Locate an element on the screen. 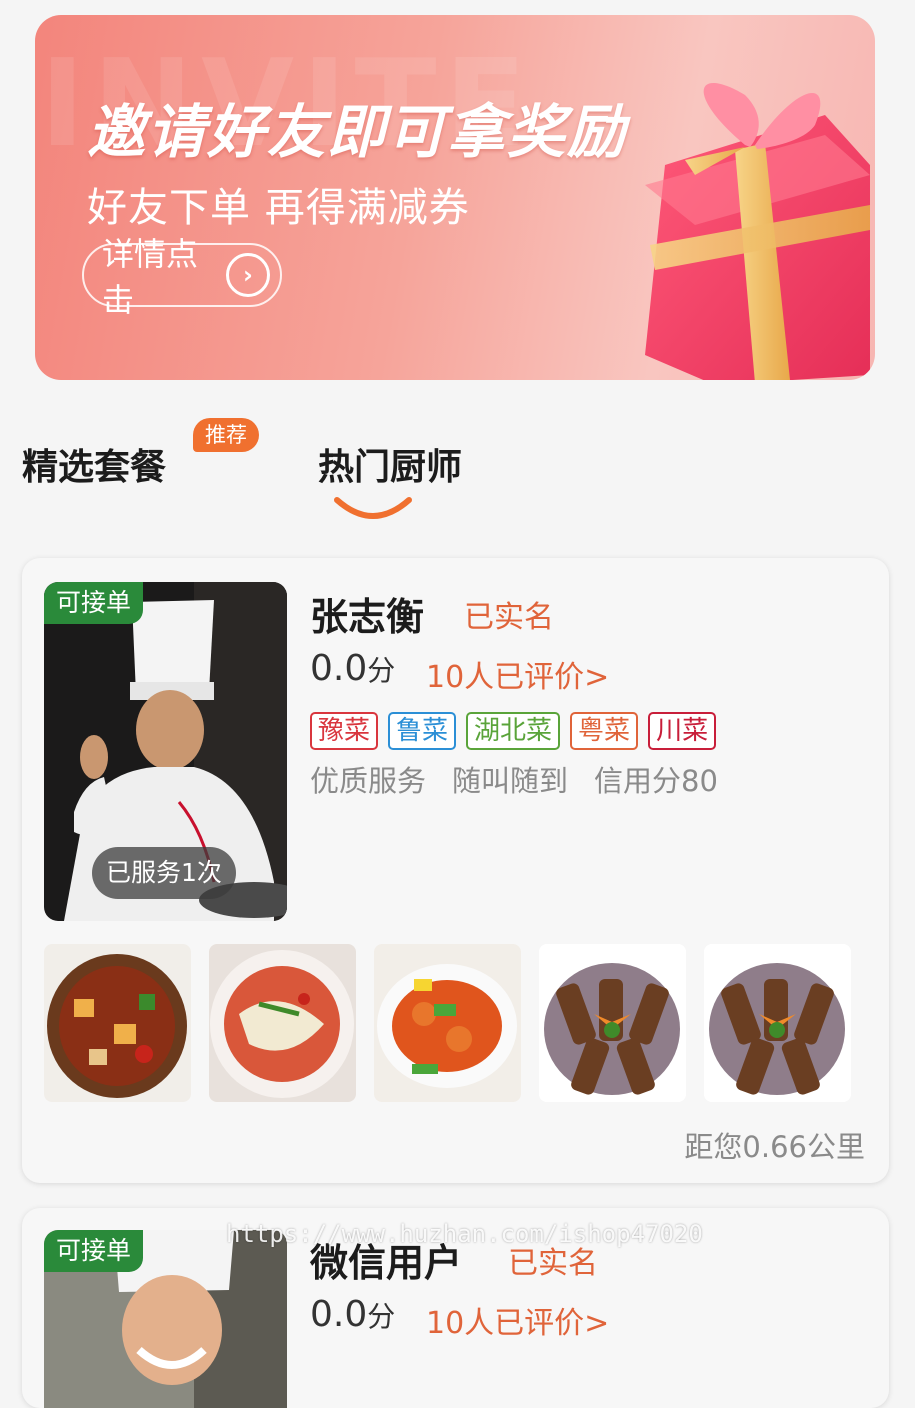 This screenshot has height=1408, width=915. verified-label: 已实名 is located at coordinates (509, 617).